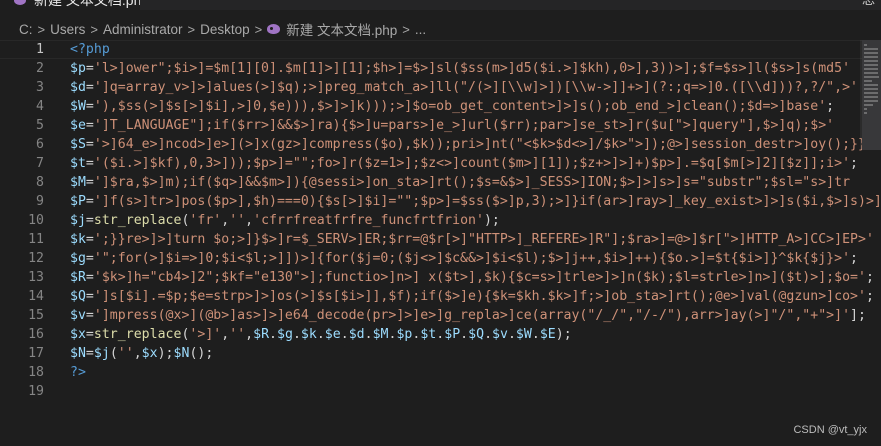 The width and height of the screenshot is (881, 446). Describe the element at coordinates (40, 201) in the screenshot. I see `line-number: 9` at that location.